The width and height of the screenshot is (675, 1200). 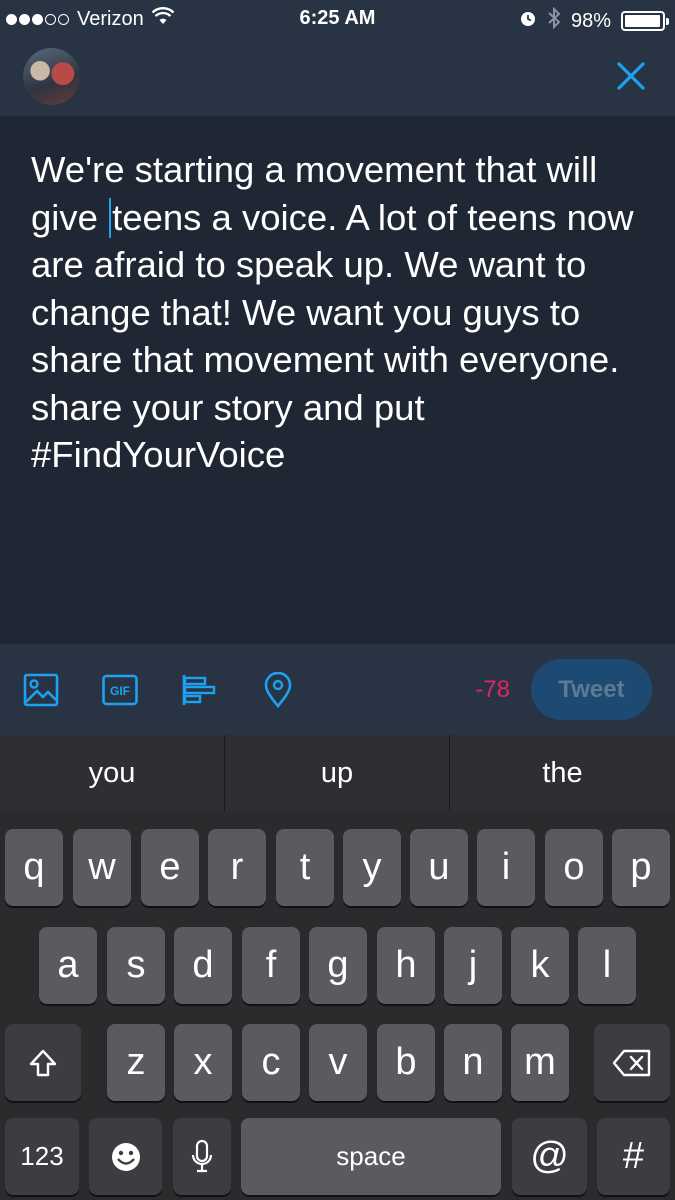 What do you see at coordinates (540, 1062) in the screenshot?
I see `key-m: m` at bounding box center [540, 1062].